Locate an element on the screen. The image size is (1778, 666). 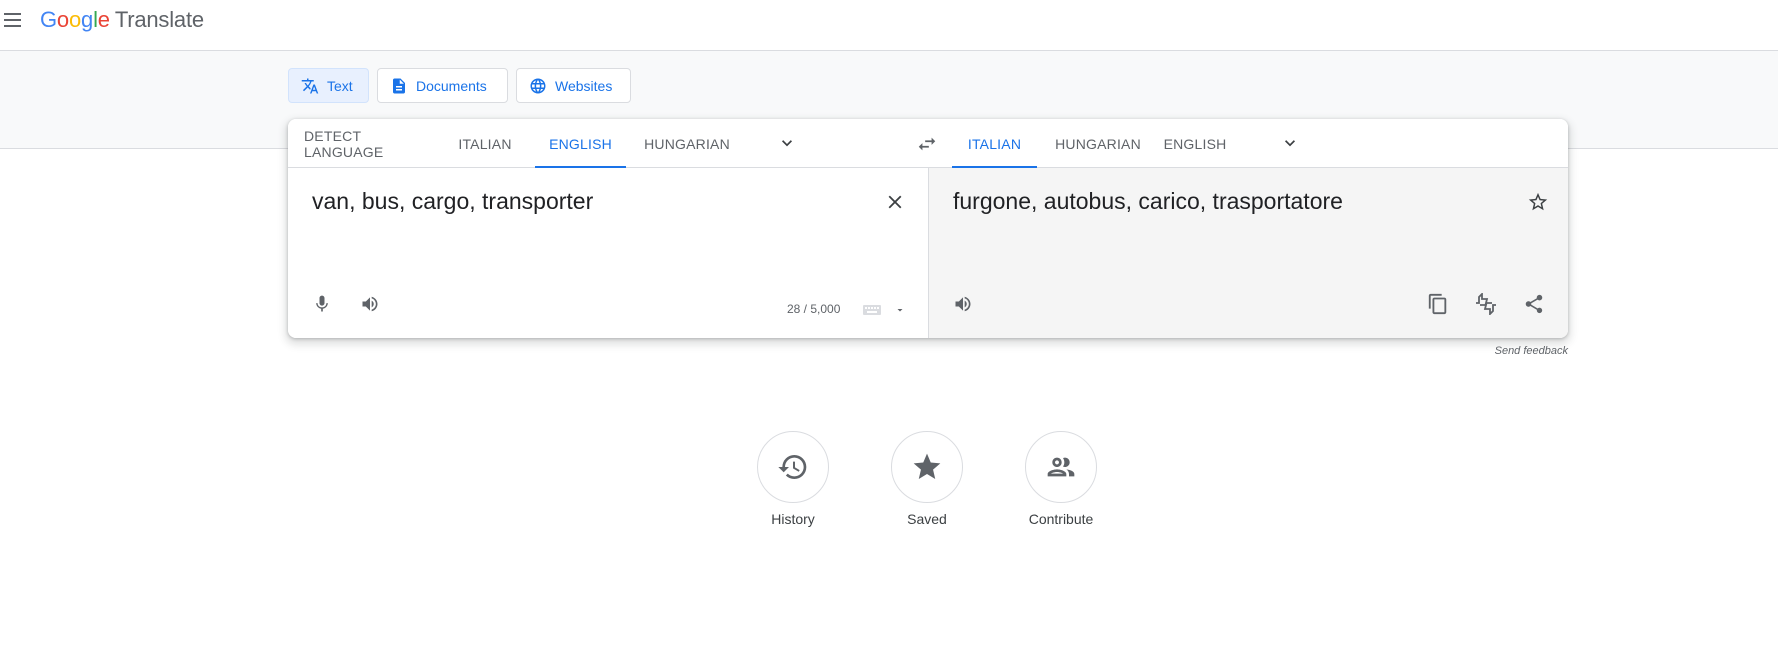
share-icon is located at coordinates (1534, 304).